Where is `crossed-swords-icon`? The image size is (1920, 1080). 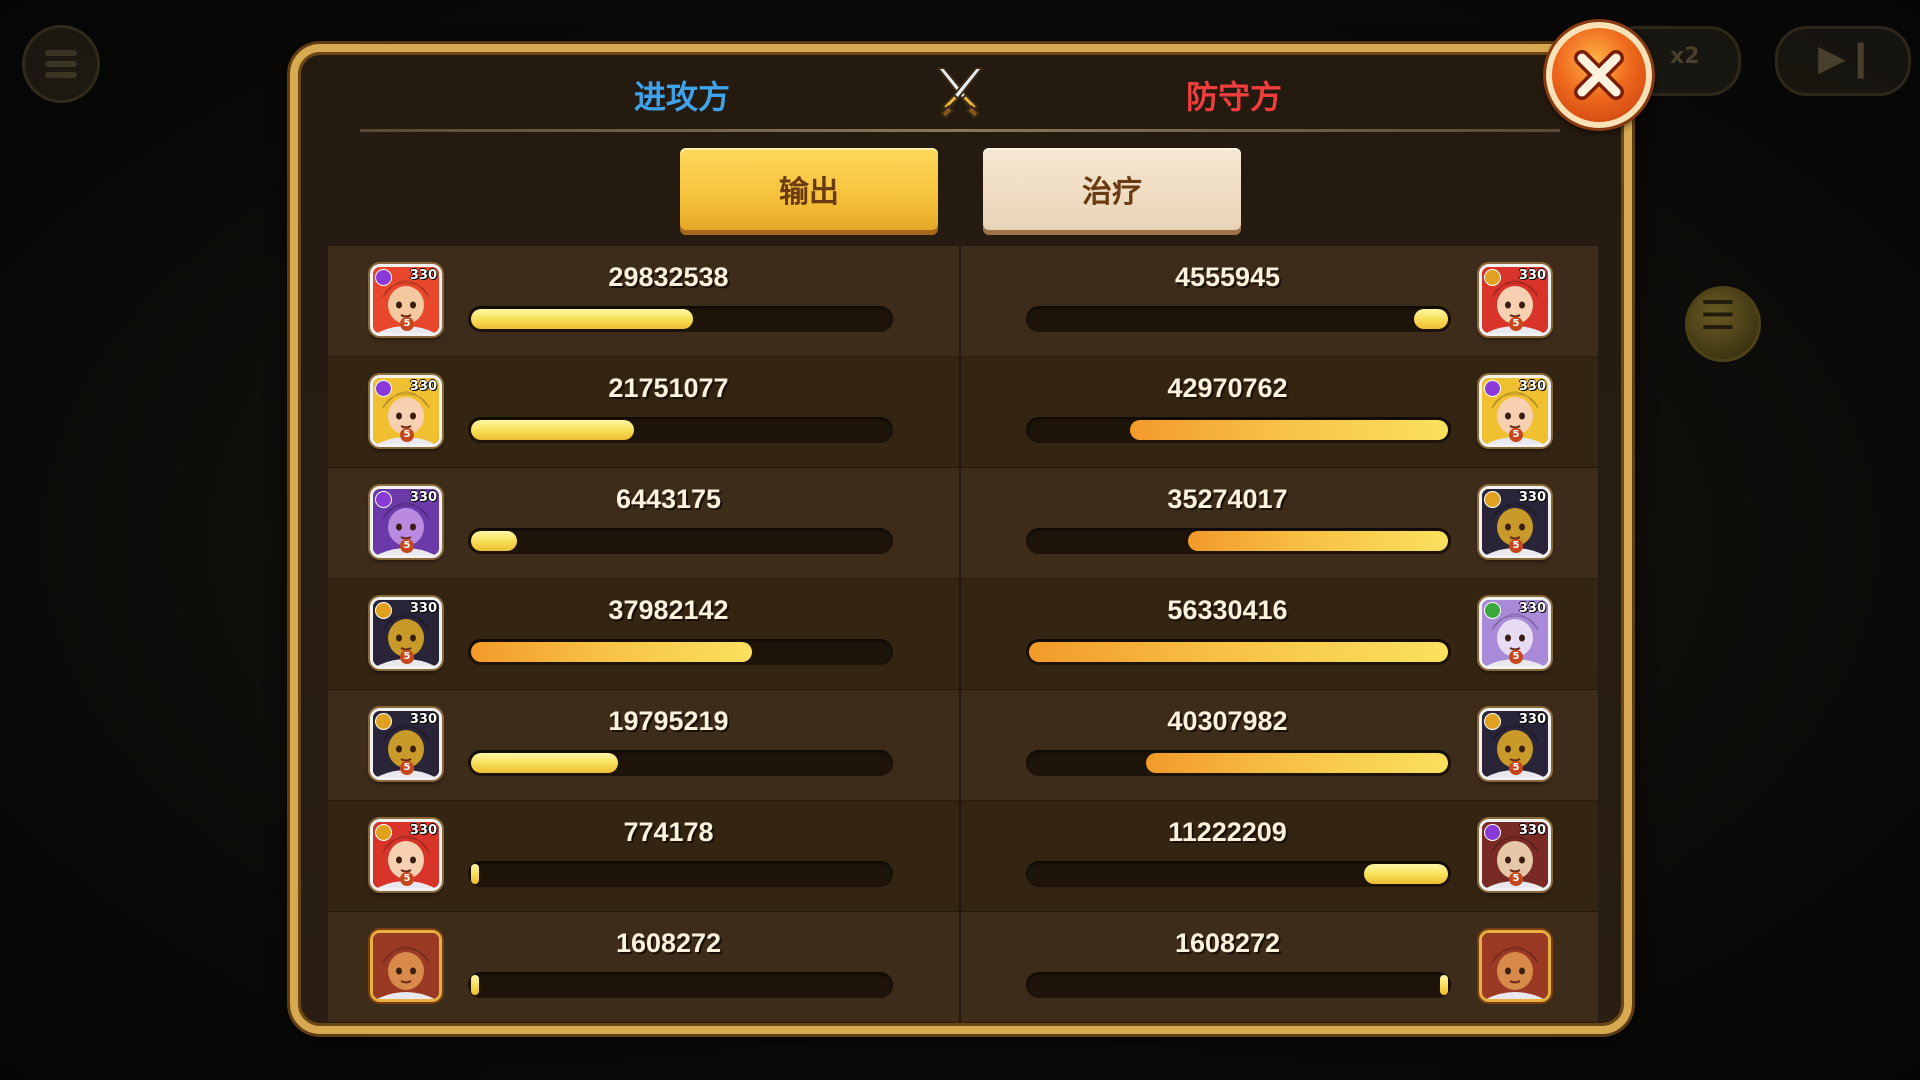
crossed-swords-icon is located at coordinates (960, 93).